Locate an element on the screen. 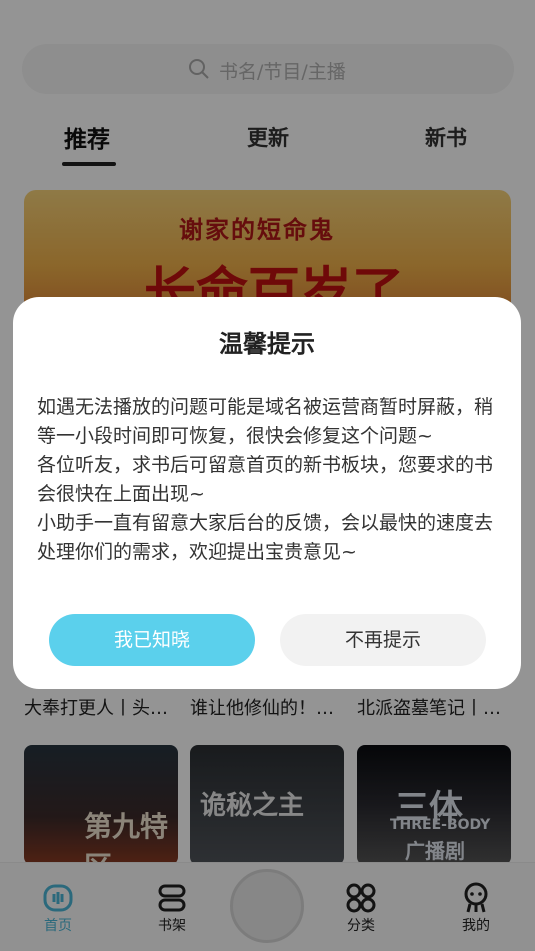 Image resolution: width=535 pixels, height=951 pixels. dialog-title: 温馨提示 is located at coordinates (267, 344).